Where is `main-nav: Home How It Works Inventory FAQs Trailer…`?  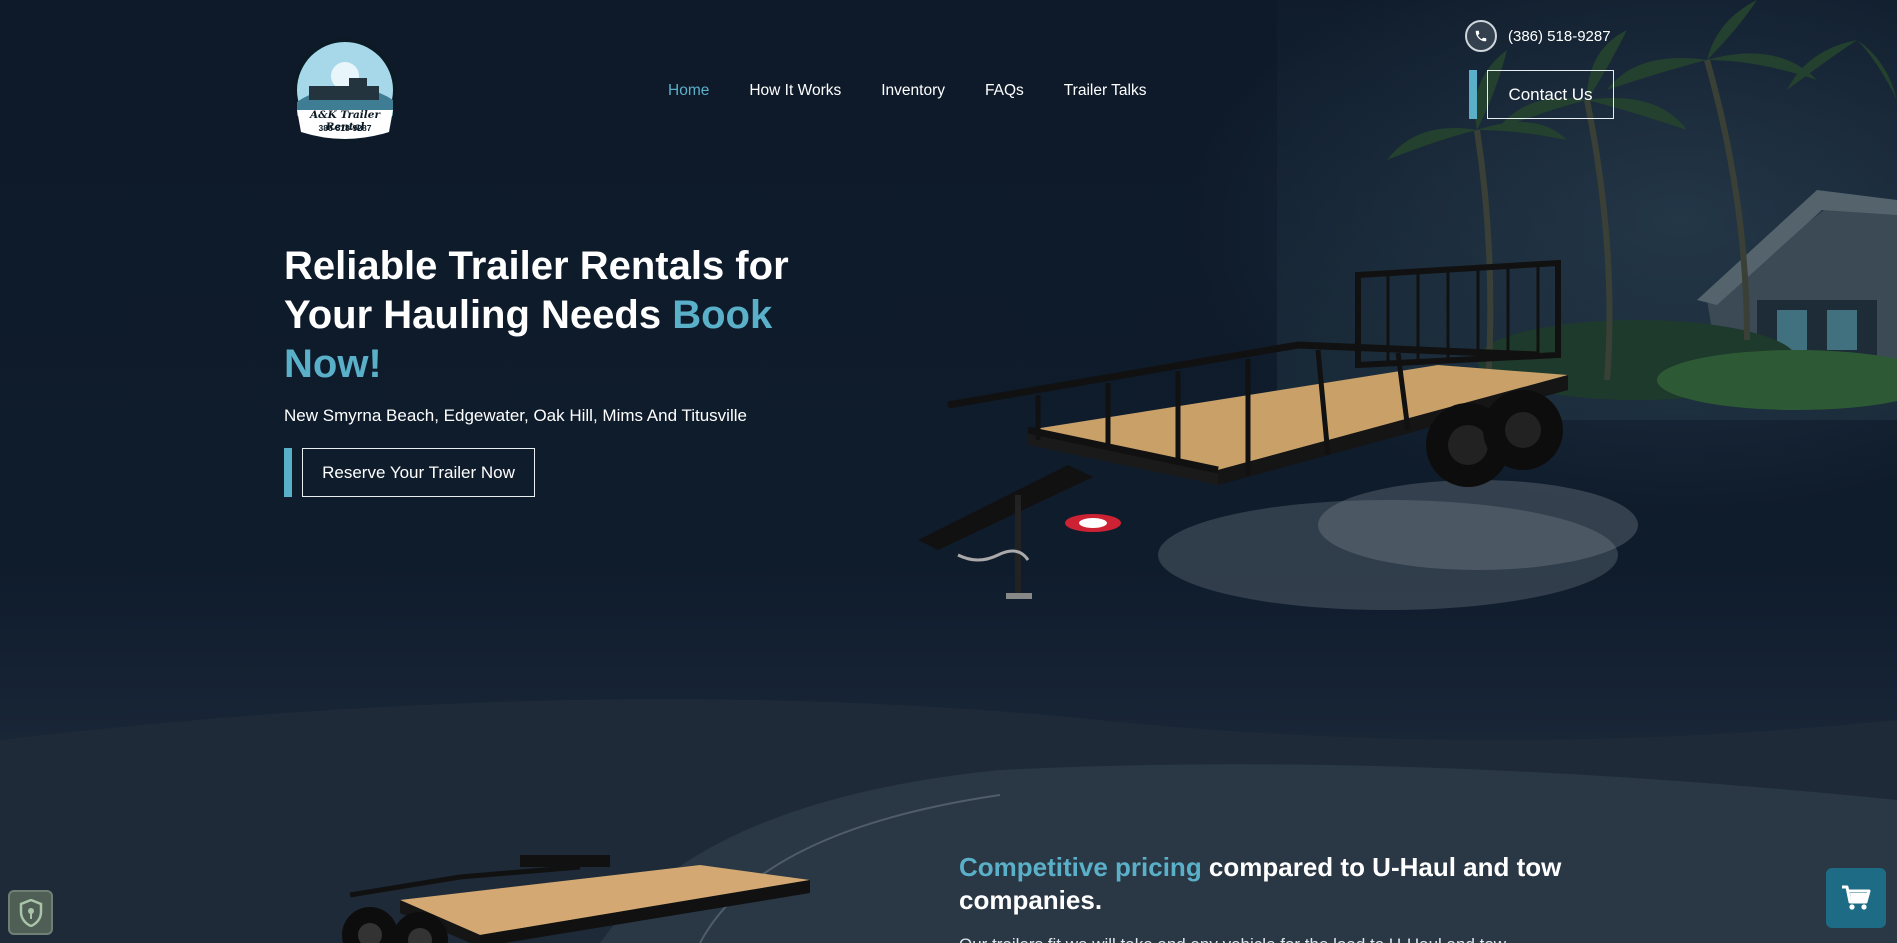 main-nav: Home How It Works Inventory FAQs Trailer… is located at coordinates (907, 91).